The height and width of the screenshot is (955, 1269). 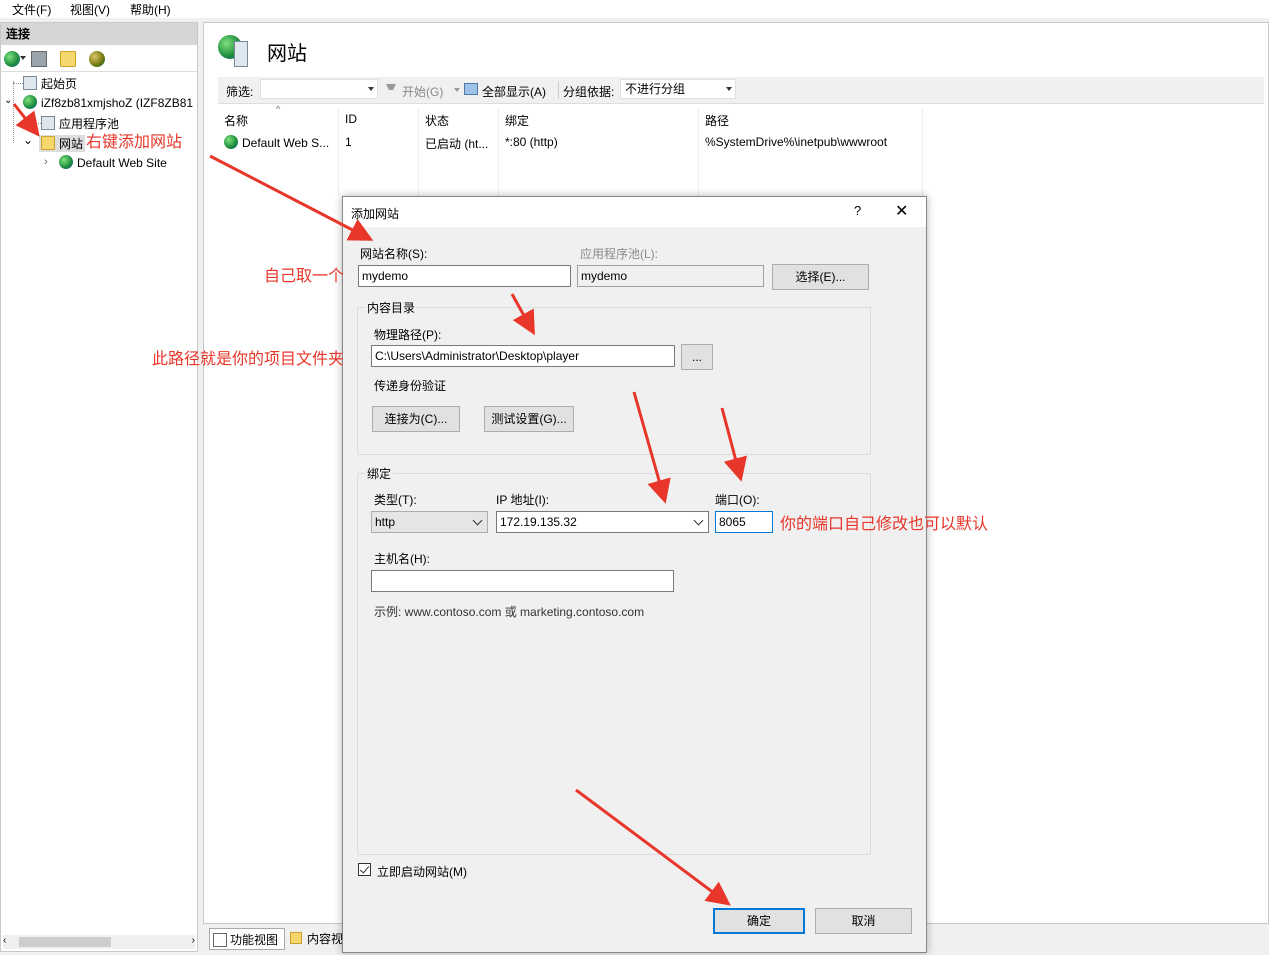 What do you see at coordinates (62, 143) in the screenshot?
I see `tree-sites: 网站` at bounding box center [62, 143].